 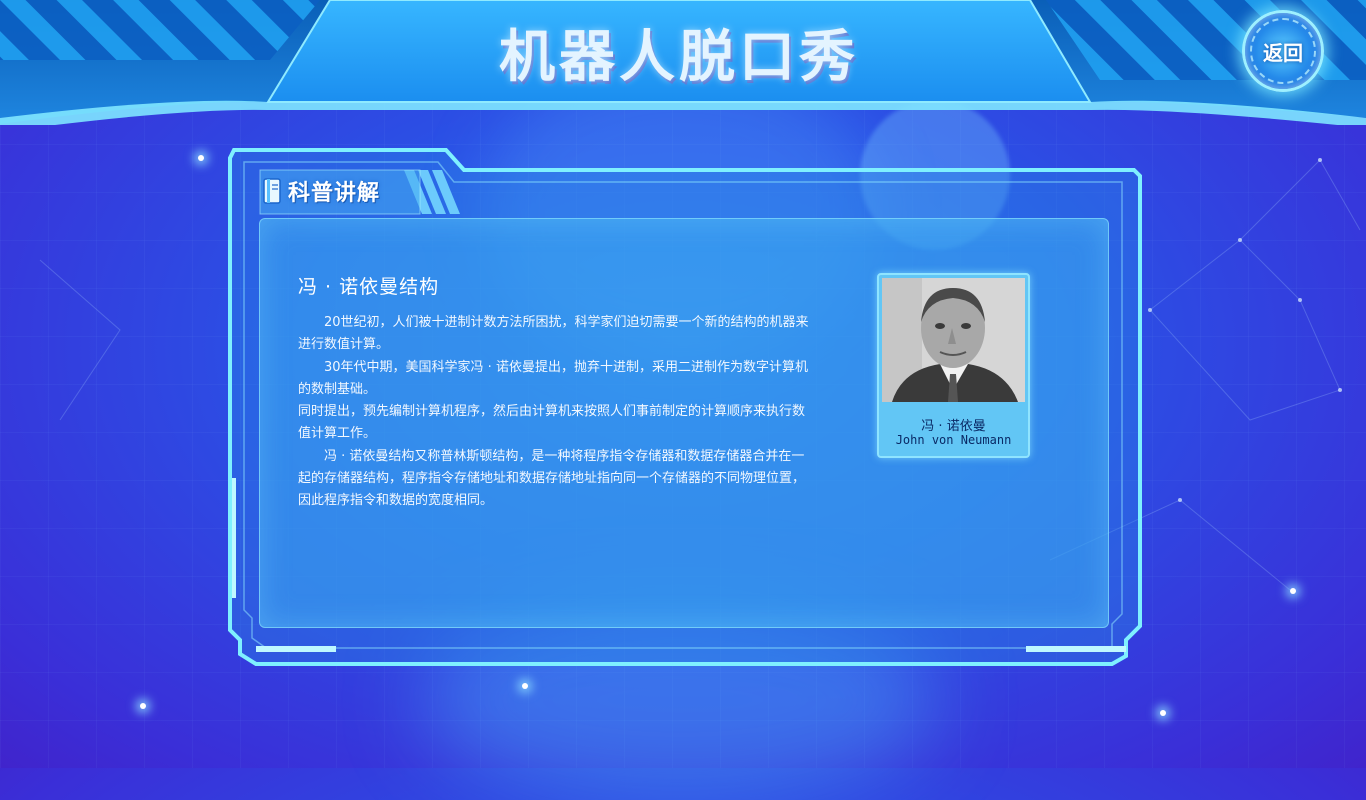 What do you see at coordinates (953, 426) in the screenshot?
I see `portrait-caption-cn: 冯 · 诺依曼` at bounding box center [953, 426].